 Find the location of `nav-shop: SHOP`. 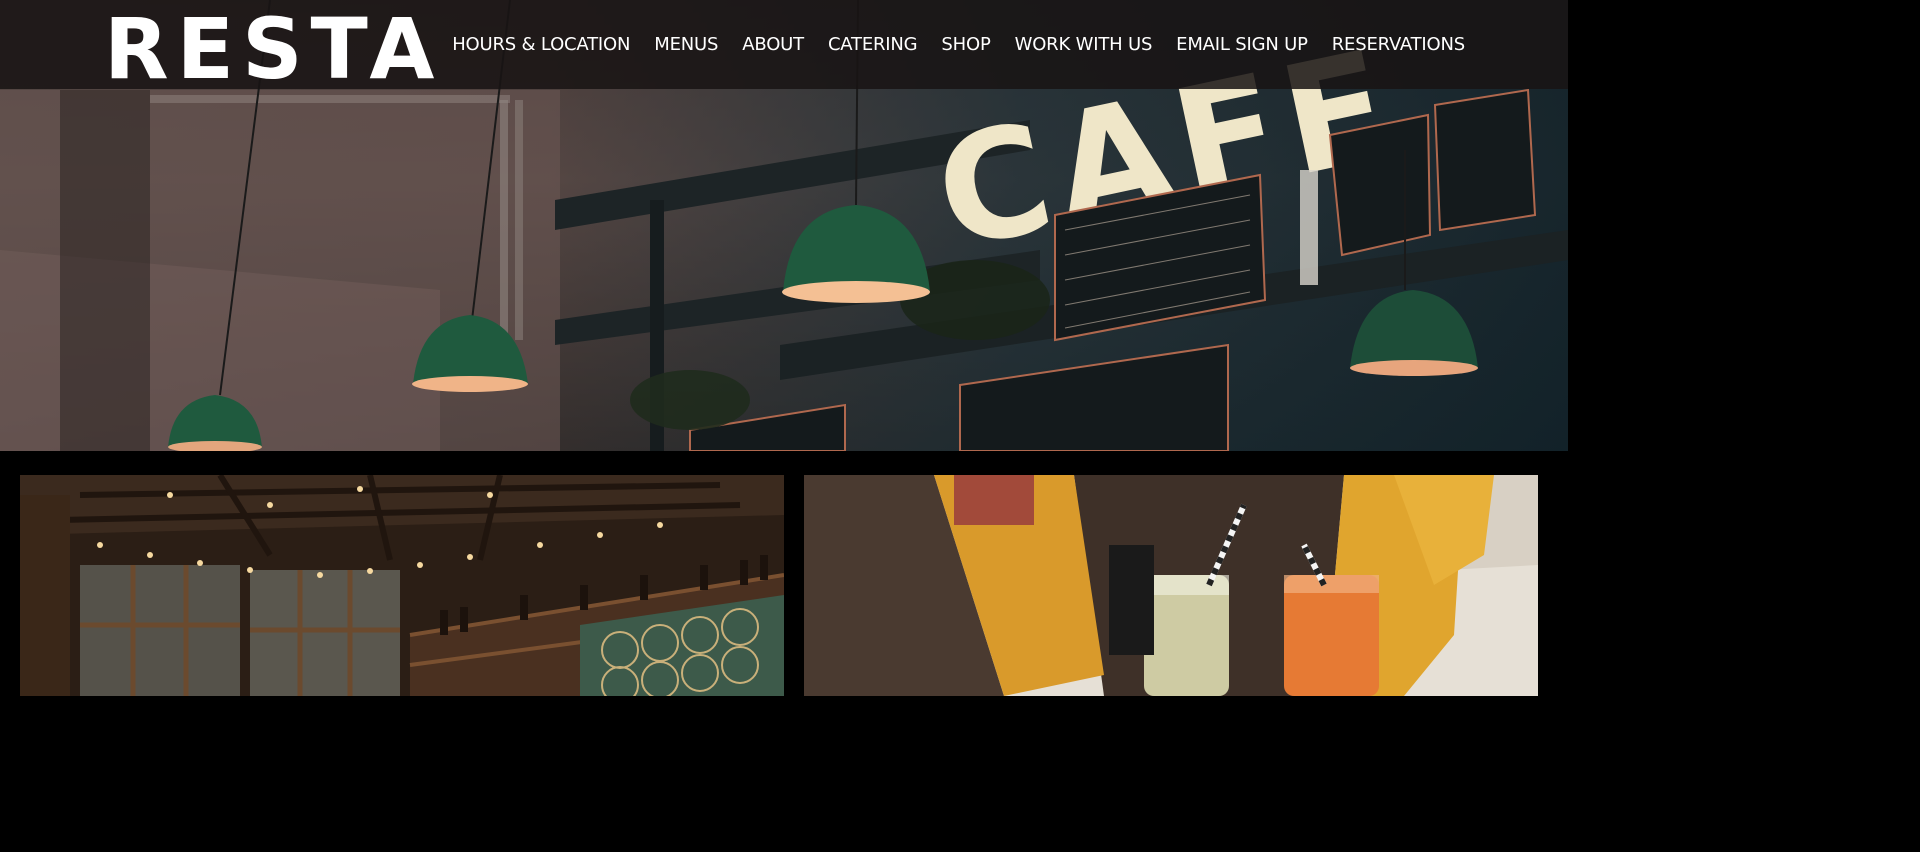

nav-shop: SHOP is located at coordinates (965, 45).